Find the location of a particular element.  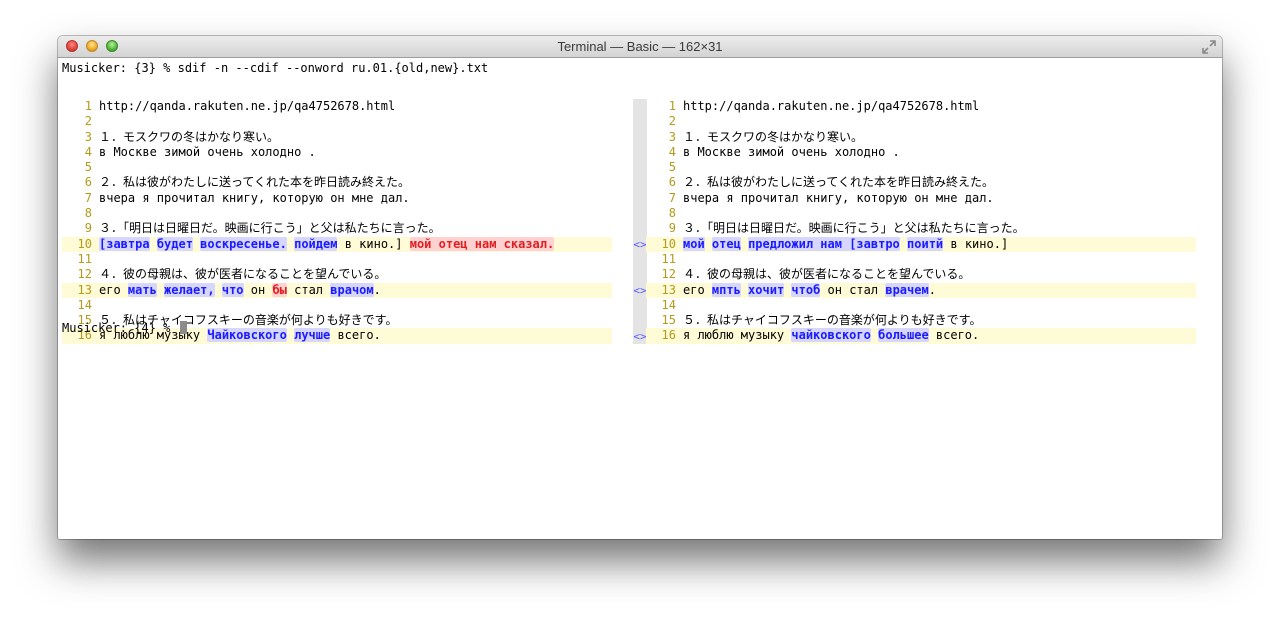

shell-prompt: Musicker: {3} % is located at coordinates (120, 68).